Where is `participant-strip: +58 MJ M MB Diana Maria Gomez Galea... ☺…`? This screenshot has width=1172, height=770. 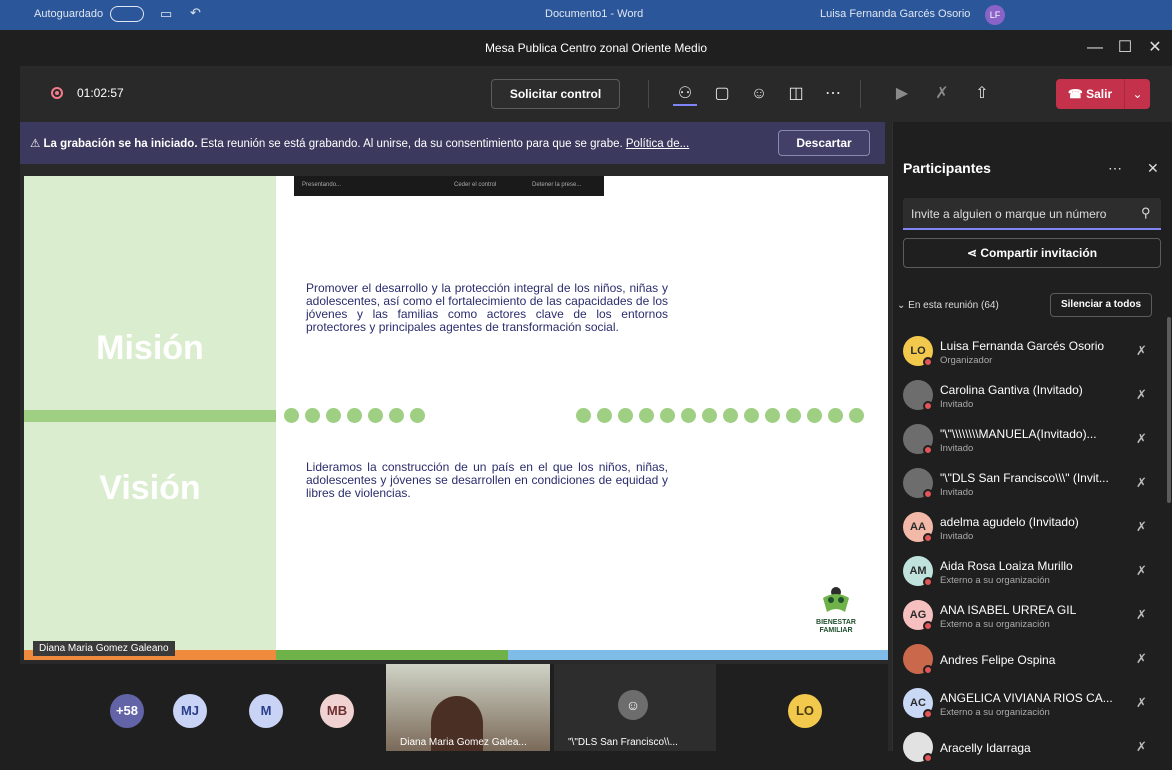 participant-strip: +58 MJ M MB Diana Maria Gomez Galea... ☺… is located at coordinates (454, 707).